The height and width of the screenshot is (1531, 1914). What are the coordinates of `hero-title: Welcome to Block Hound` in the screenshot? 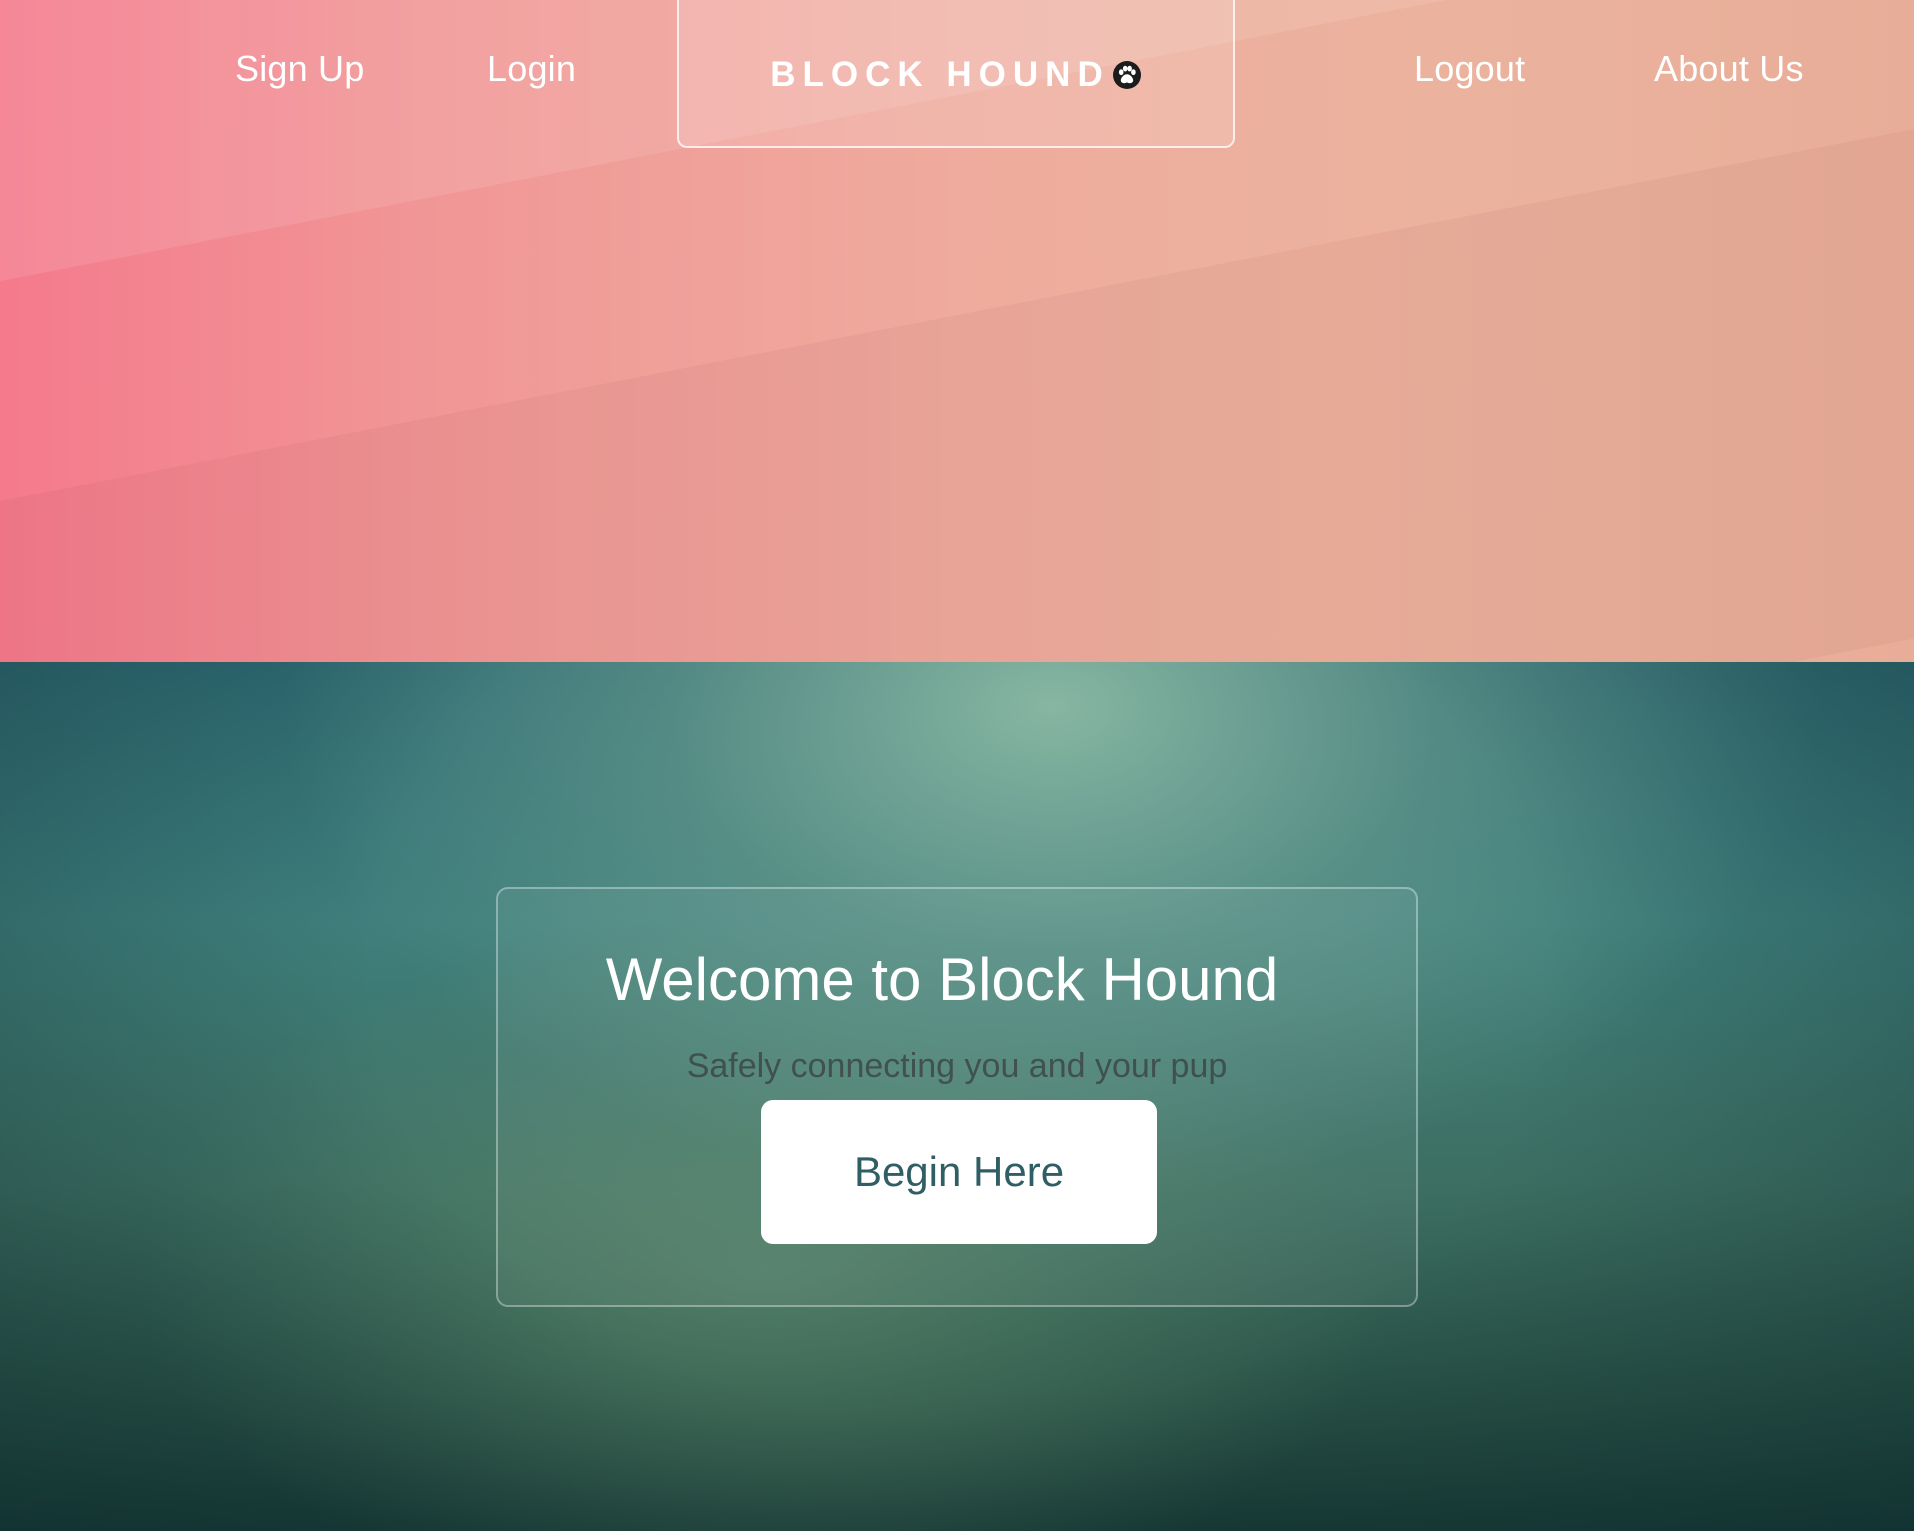 It's located at (942, 979).